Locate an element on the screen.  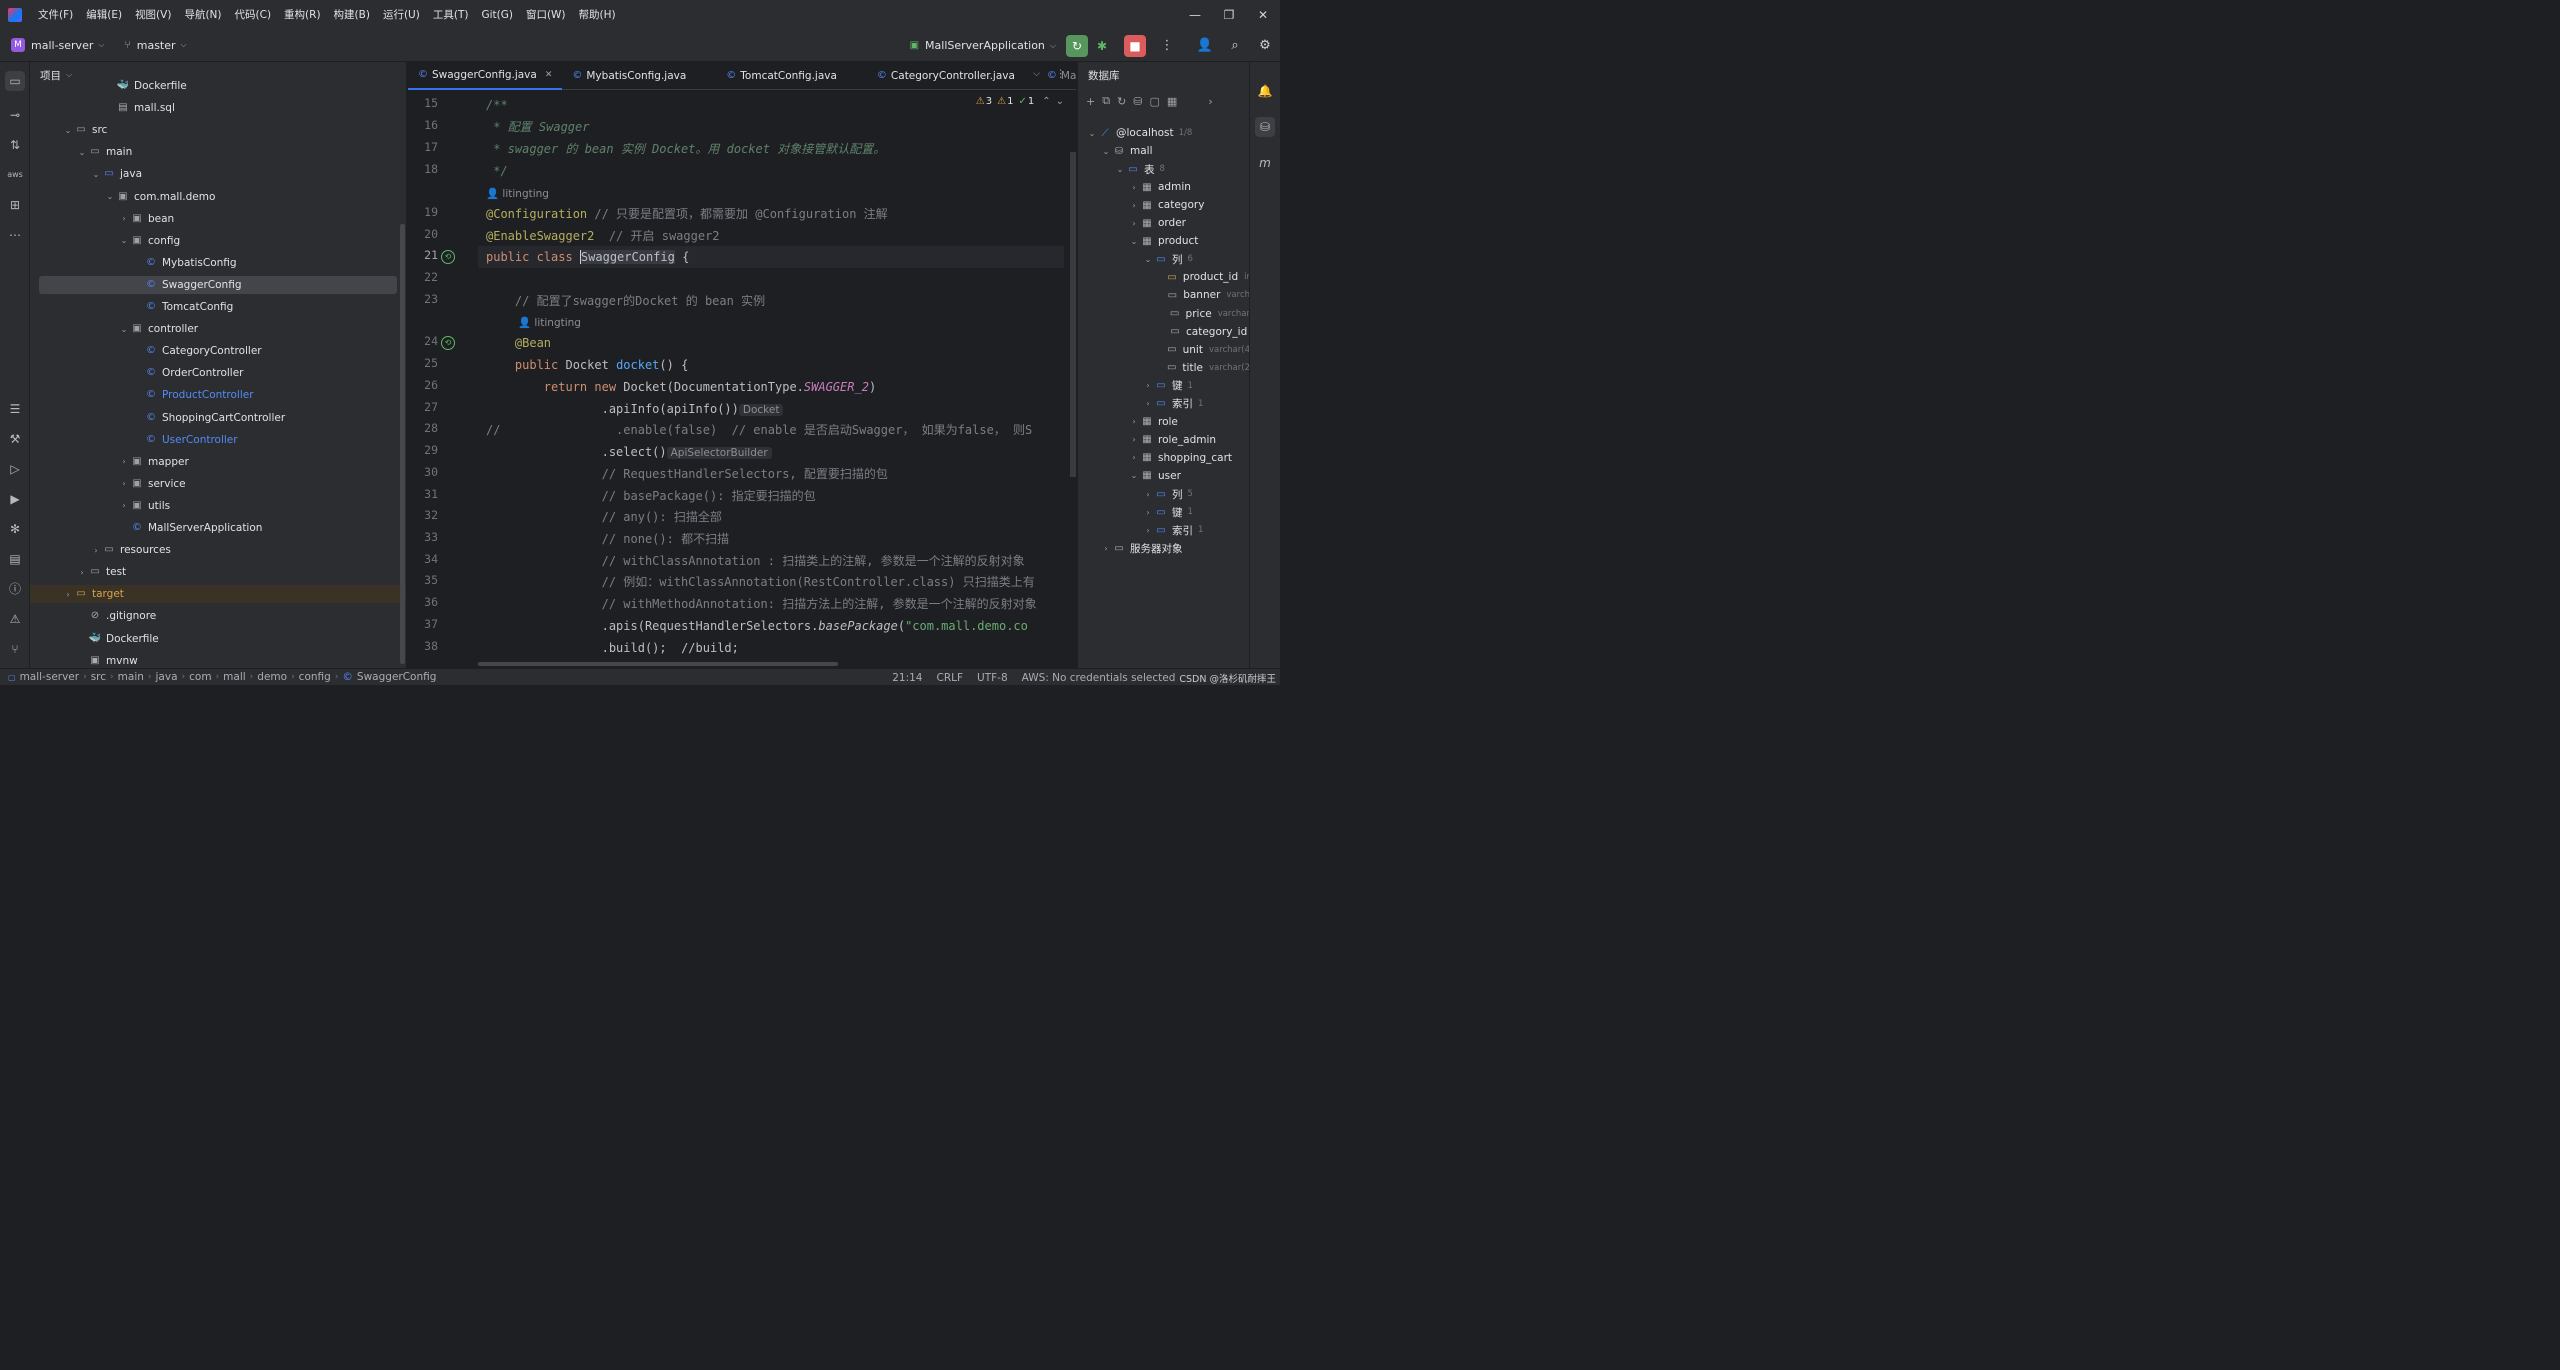
tree-row-mybatisconfig: © MybatisConfig is located at coordinates (218, 263).